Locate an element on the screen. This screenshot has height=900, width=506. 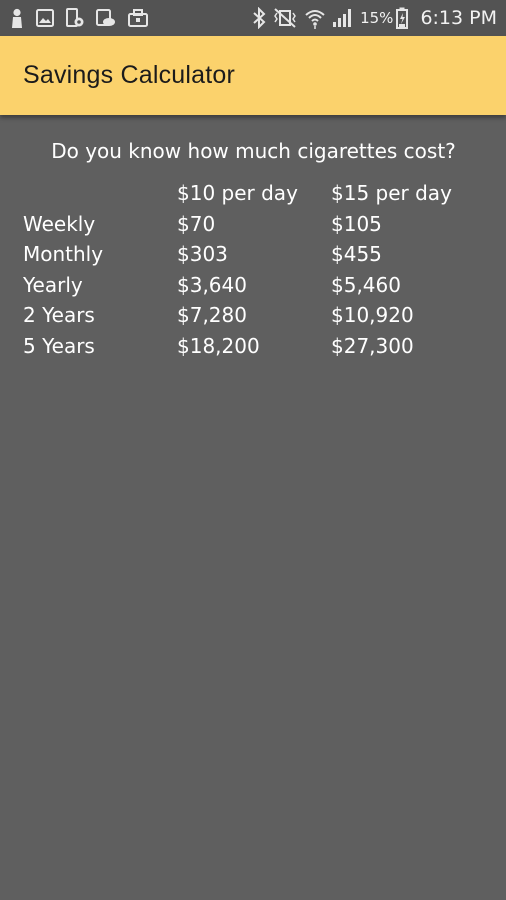
device-admin-icon is located at coordinates (75, 18).